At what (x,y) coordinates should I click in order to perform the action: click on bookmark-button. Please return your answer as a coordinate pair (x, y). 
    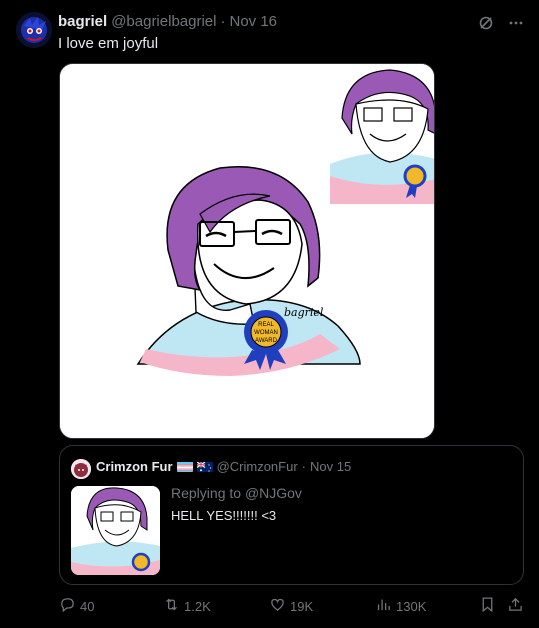
    Looking at the image, I should click on (487, 606).